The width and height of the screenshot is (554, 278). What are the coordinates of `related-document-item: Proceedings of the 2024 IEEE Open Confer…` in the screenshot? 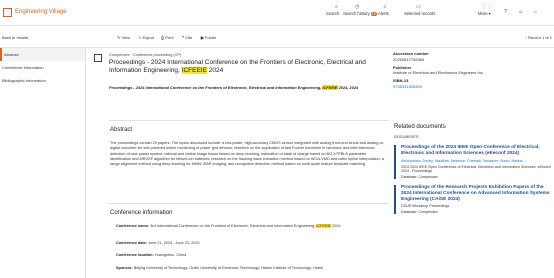 It's located at (474, 162).